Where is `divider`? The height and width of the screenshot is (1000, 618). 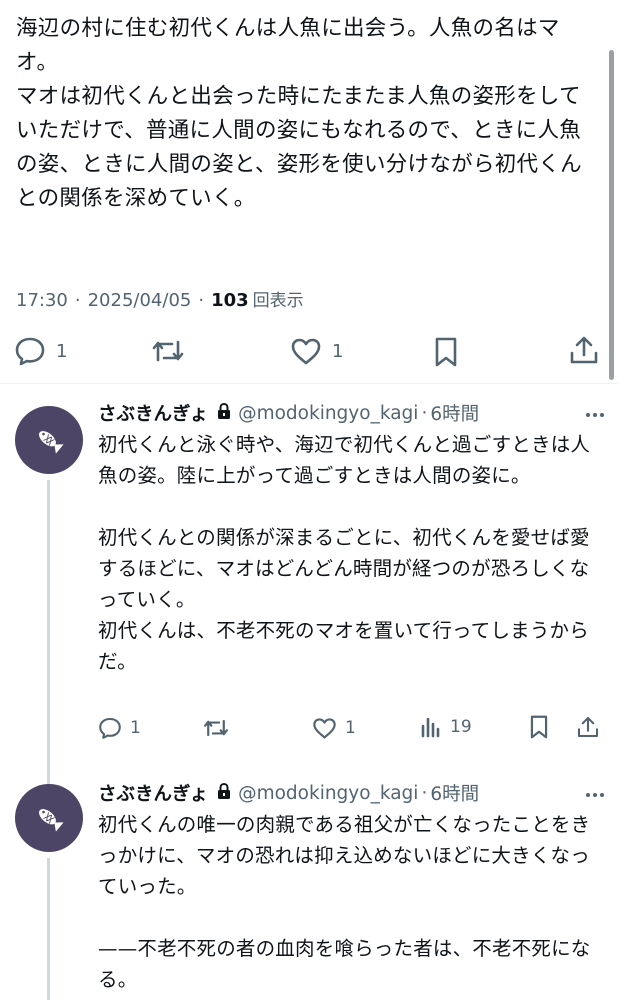 divider is located at coordinates (309, 383).